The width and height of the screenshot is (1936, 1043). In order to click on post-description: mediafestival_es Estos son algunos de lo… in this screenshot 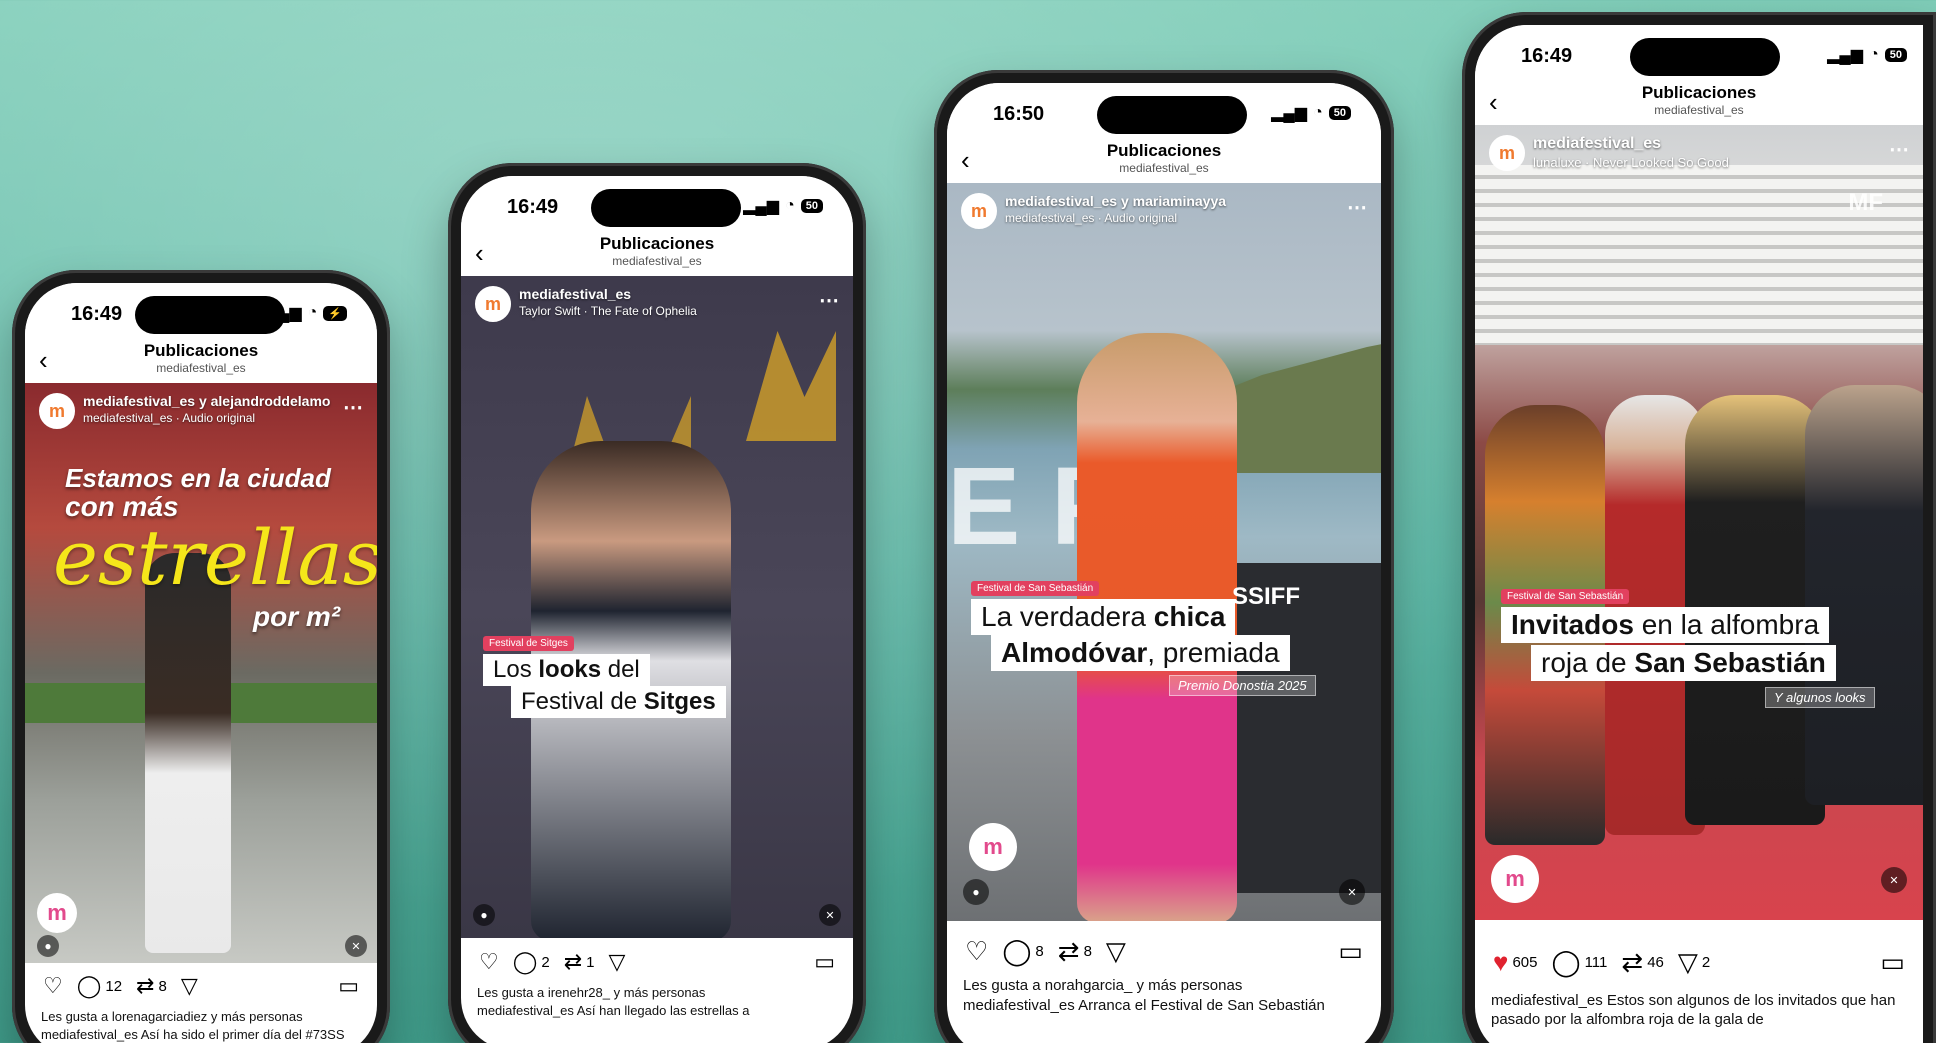, I will do `click(1696, 1011)`.